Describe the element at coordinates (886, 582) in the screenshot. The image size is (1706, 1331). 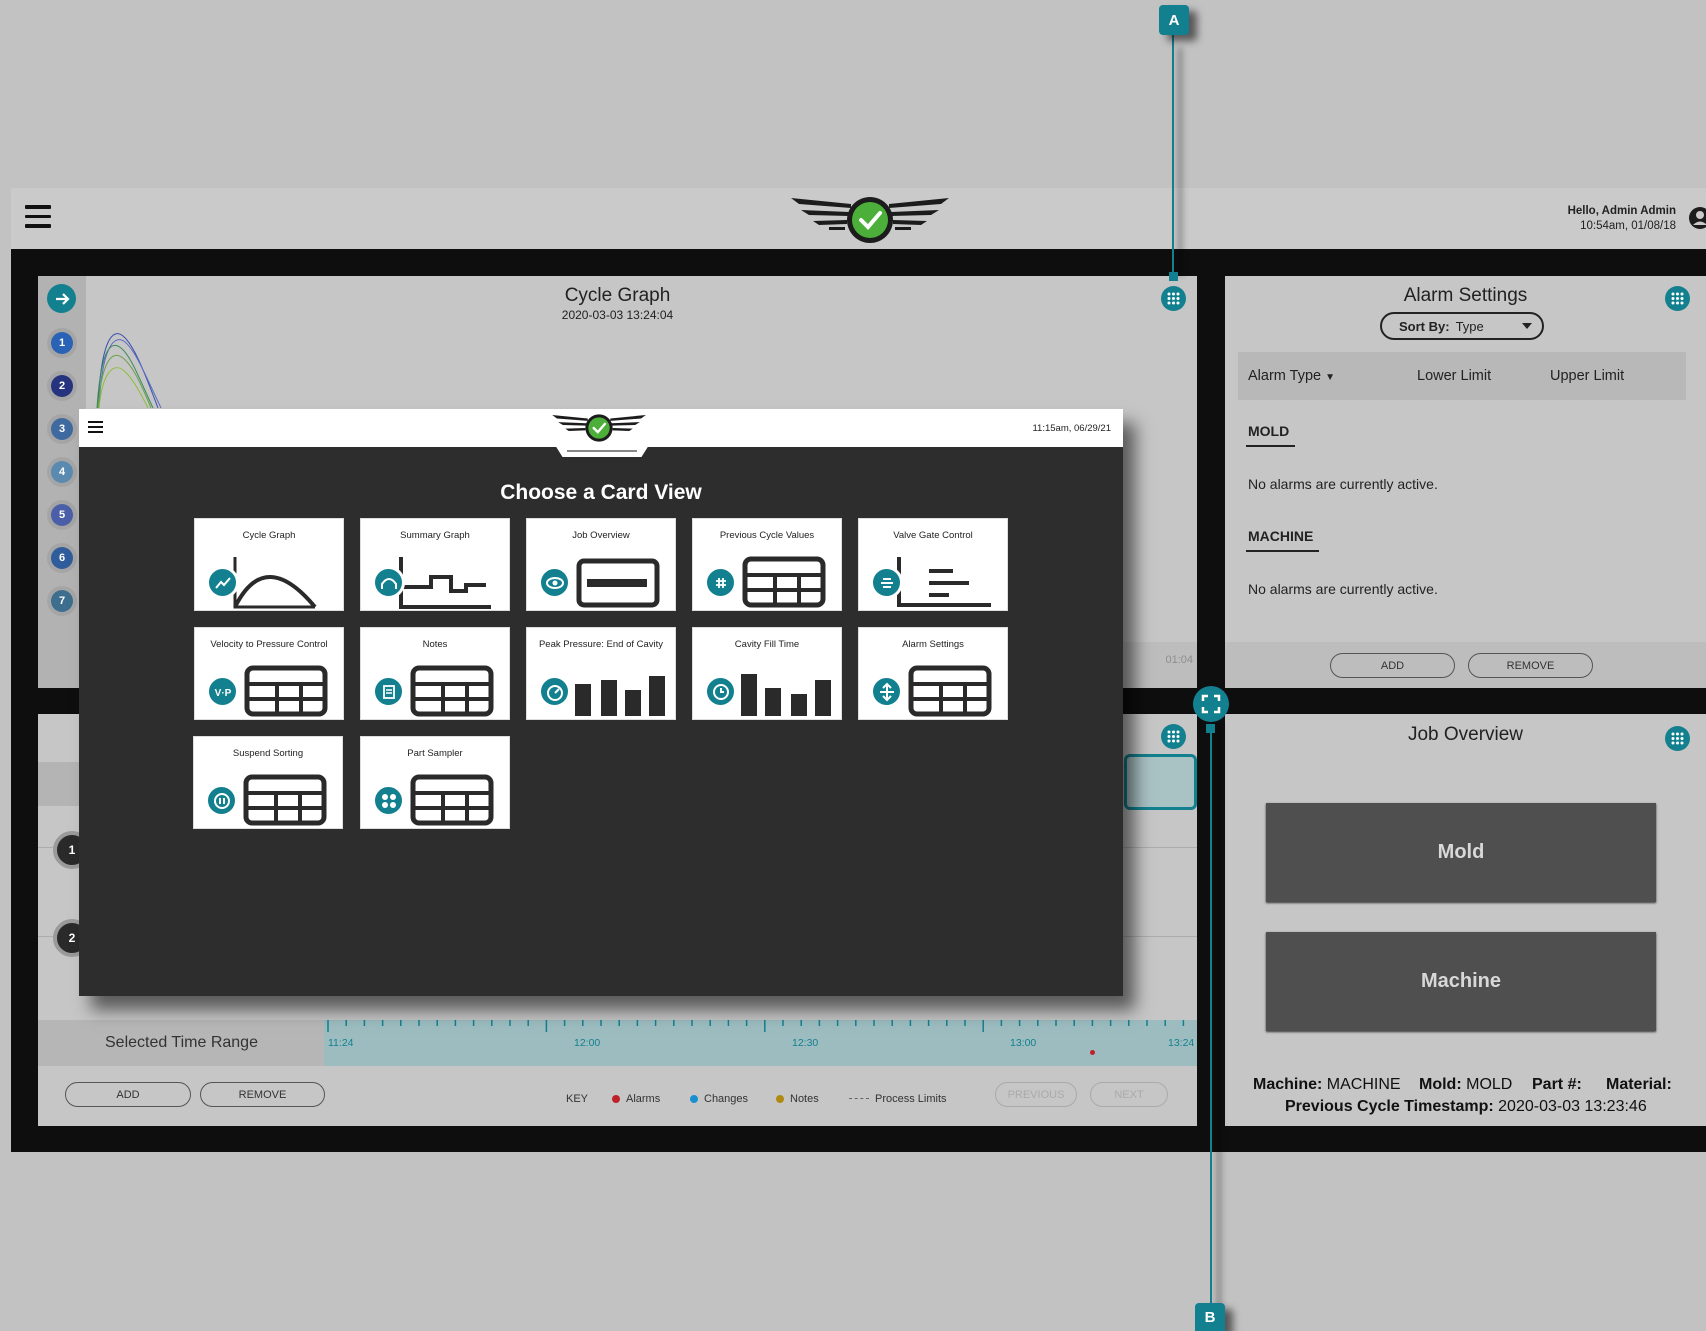
I see `valve-gate-icon` at that location.